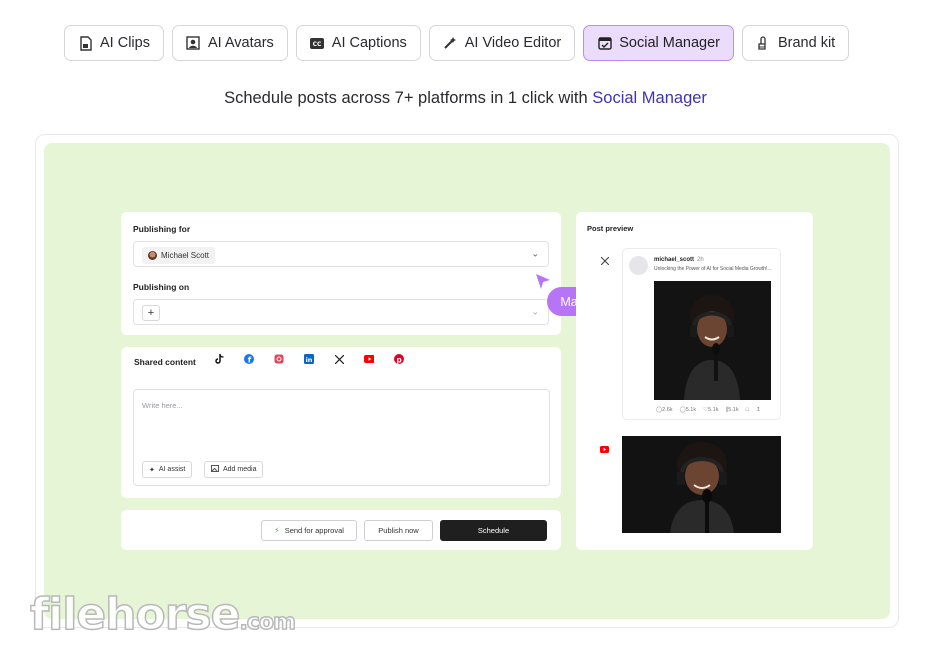 This screenshot has width=931, height=665. Describe the element at coordinates (125, 43) in the screenshot. I see `tab-label: AI Clips` at that location.